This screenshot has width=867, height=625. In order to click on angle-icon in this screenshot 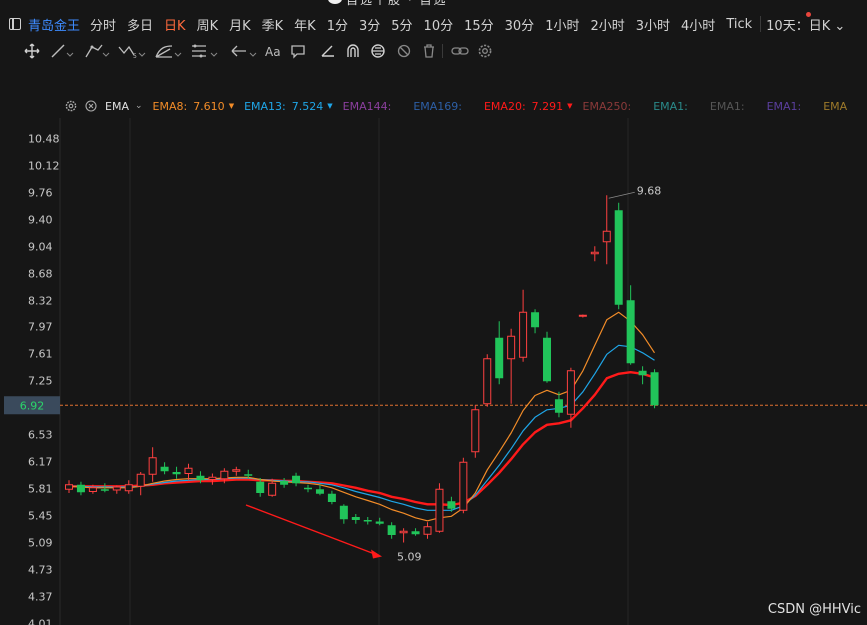, I will do `click(328, 51)`.